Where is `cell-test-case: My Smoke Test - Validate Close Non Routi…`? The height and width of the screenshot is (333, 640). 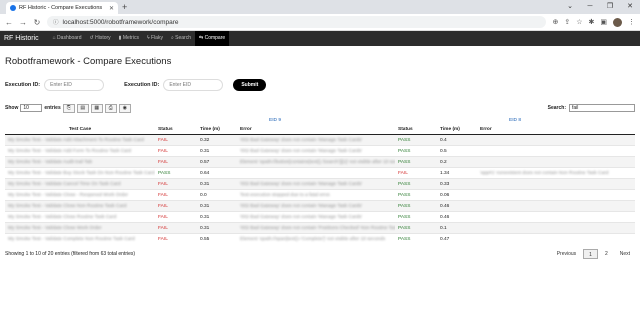
cell-test-case: My Smoke Test - Validate Close Non Routi… is located at coordinates (80, 206).